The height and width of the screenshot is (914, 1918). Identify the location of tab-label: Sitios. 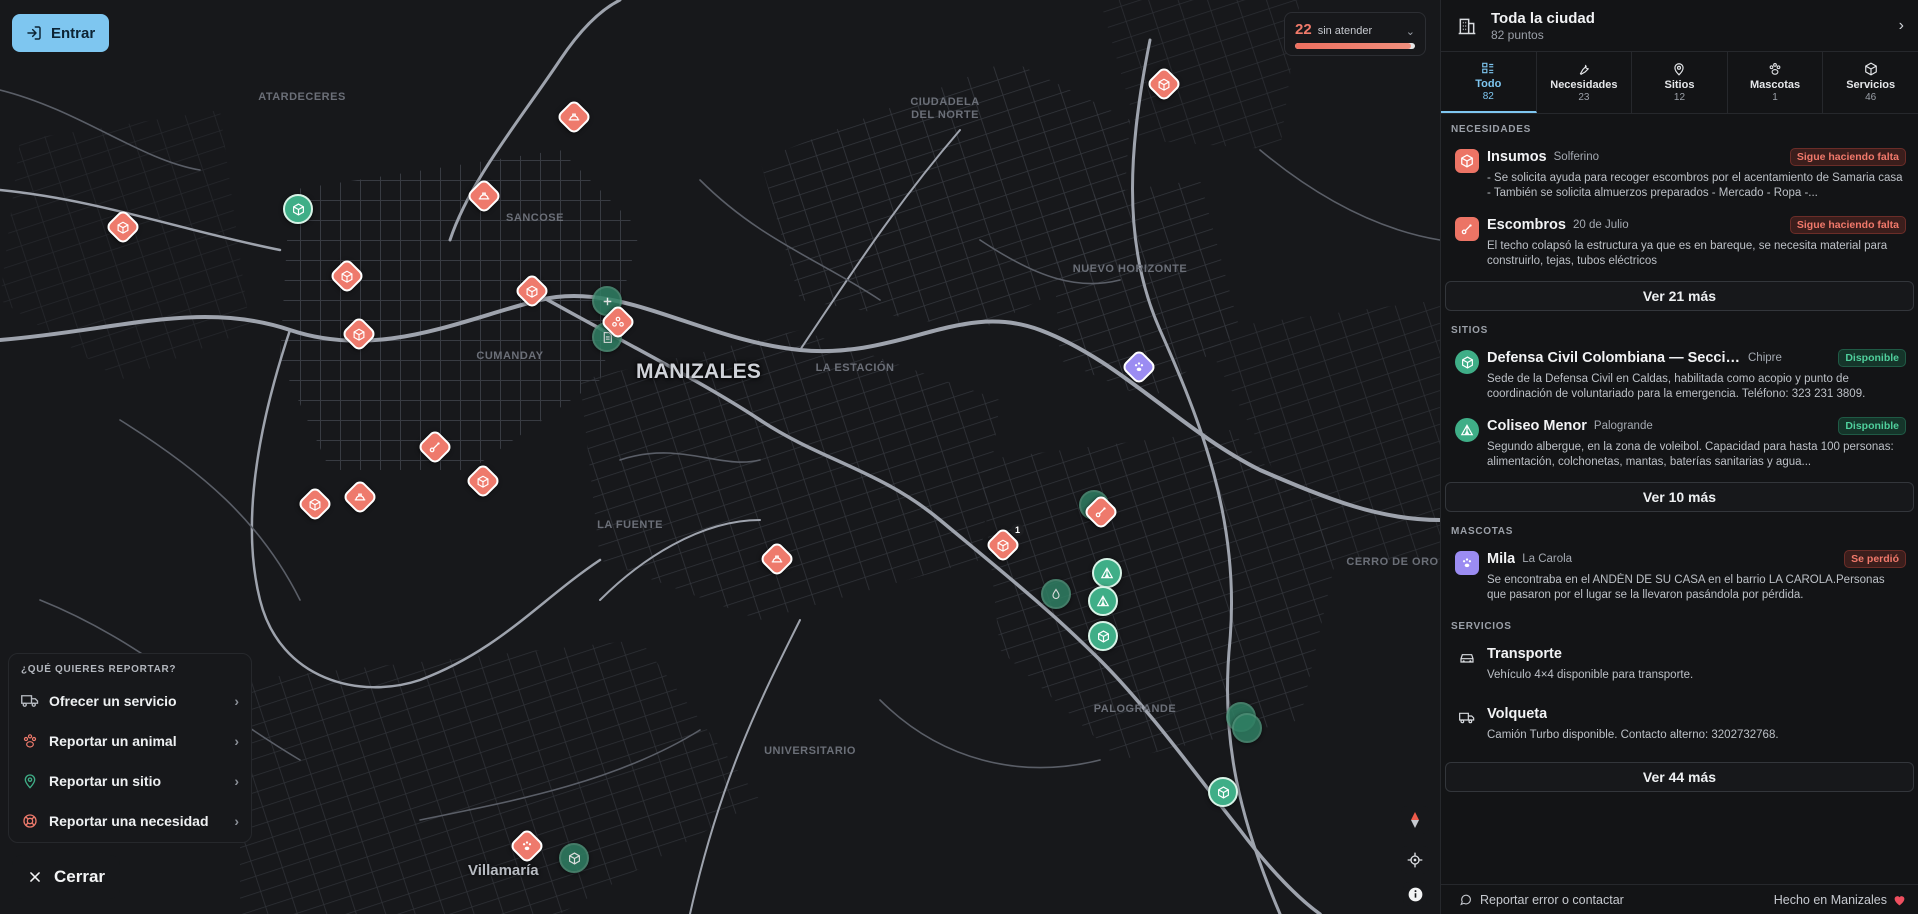
(1679, 85).